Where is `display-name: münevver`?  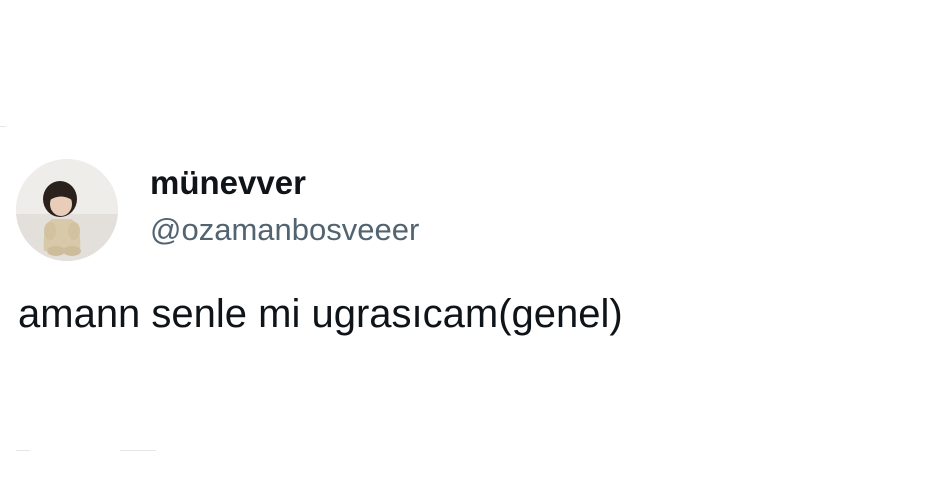 display-name: münevver is located at coordinates (228, 183).